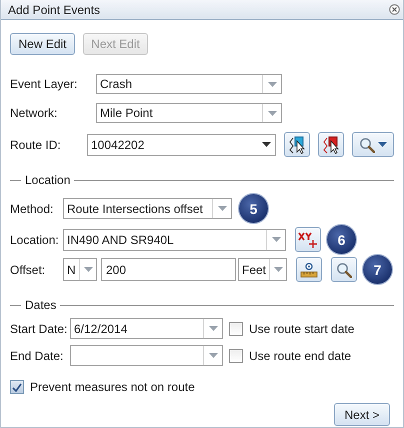 This screenshot has width=404, height=428. Describe the element at coordinates (394, 9) in the screenshot. I see `close-icon` at that location.